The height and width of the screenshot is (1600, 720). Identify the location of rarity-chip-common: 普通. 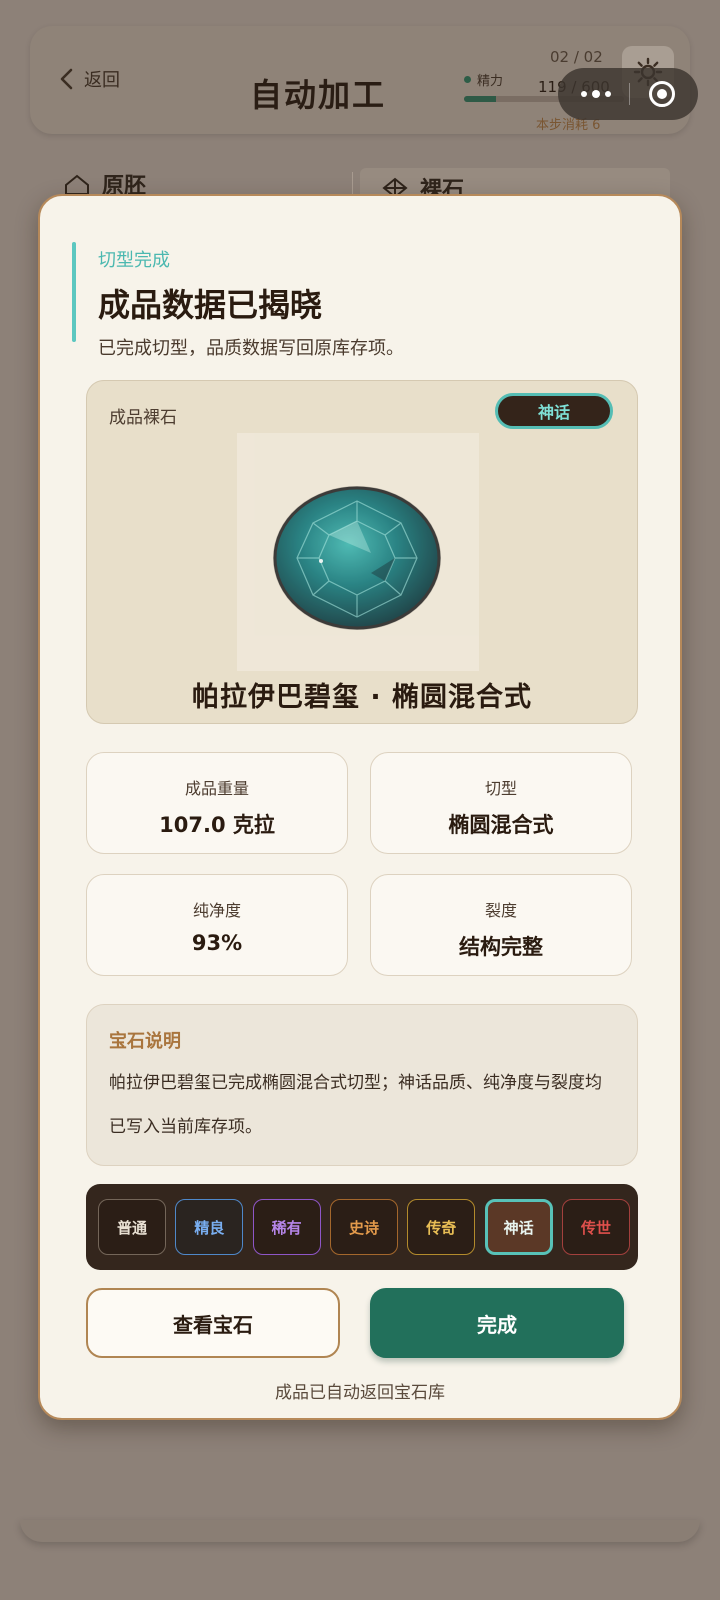
(132, 1227).